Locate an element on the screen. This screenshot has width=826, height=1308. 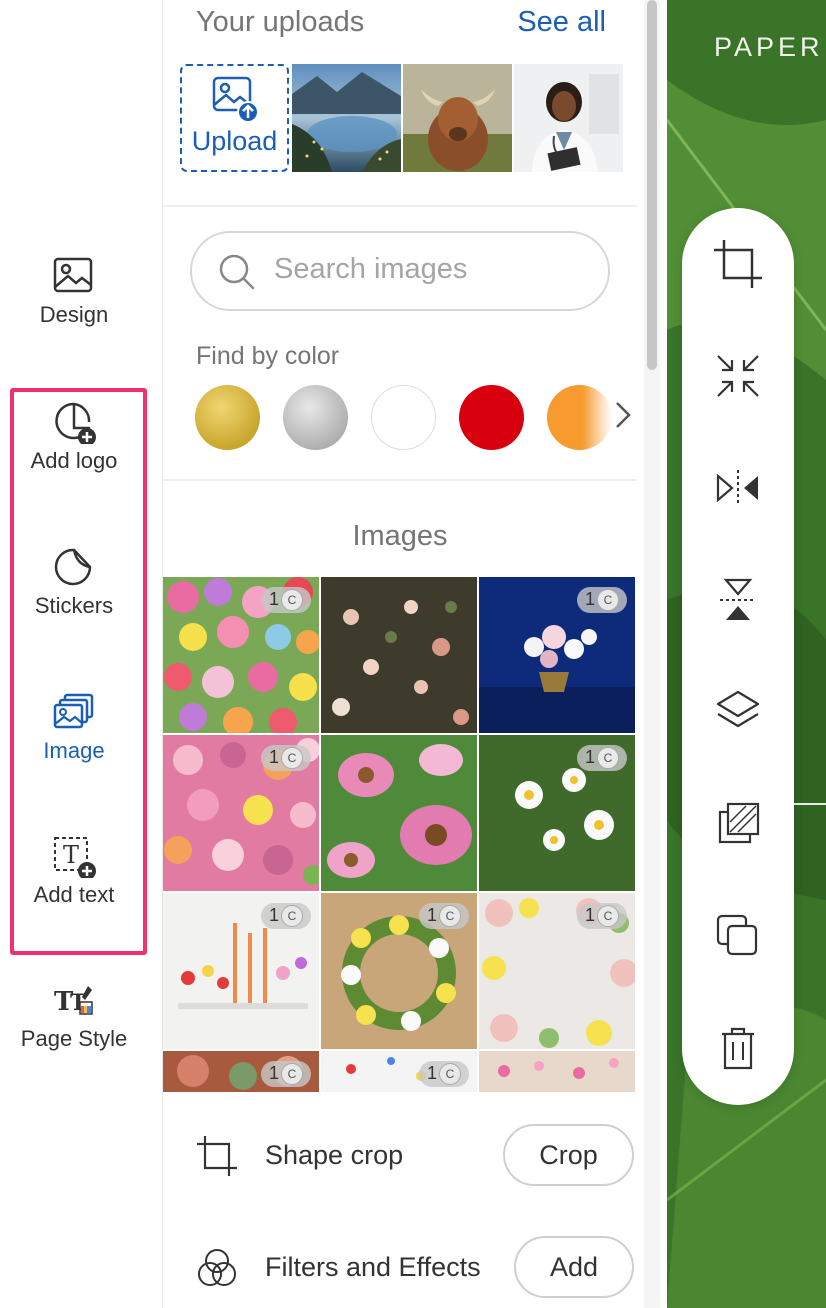
panel-scrollbar is located at coordinates (652, 654).